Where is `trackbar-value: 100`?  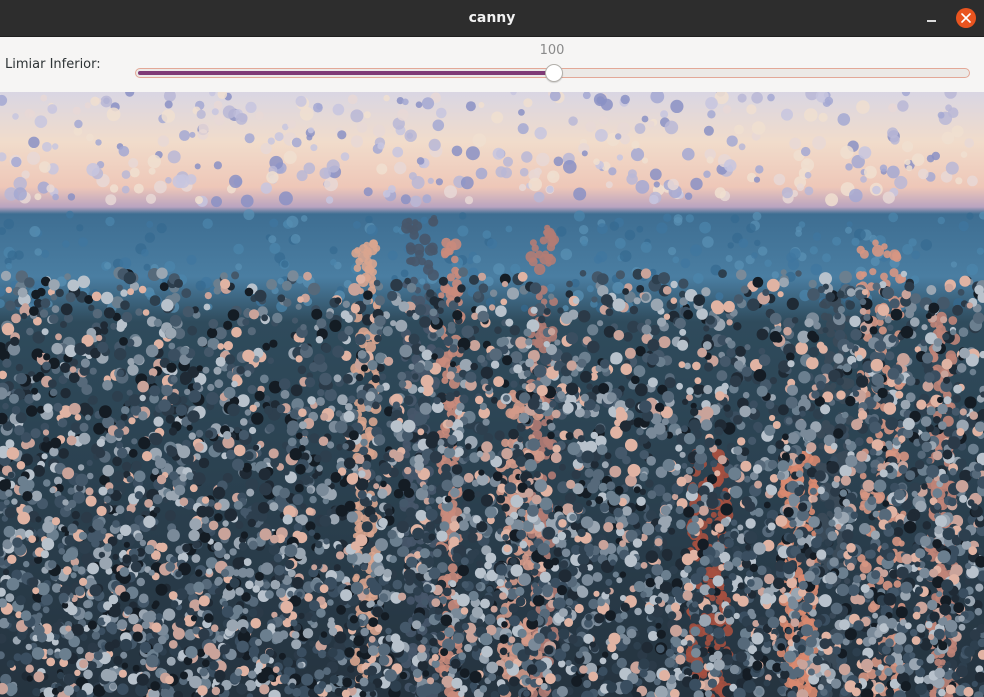 trackbar-value: 100 is located at coordinates (552, 50).